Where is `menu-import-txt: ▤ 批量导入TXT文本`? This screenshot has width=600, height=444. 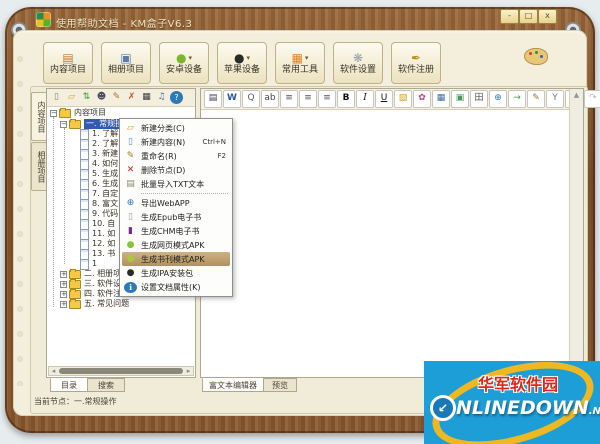
menu-import-txt: ▤ 批量导入TXT文本 is located at coordinates (176, 184).